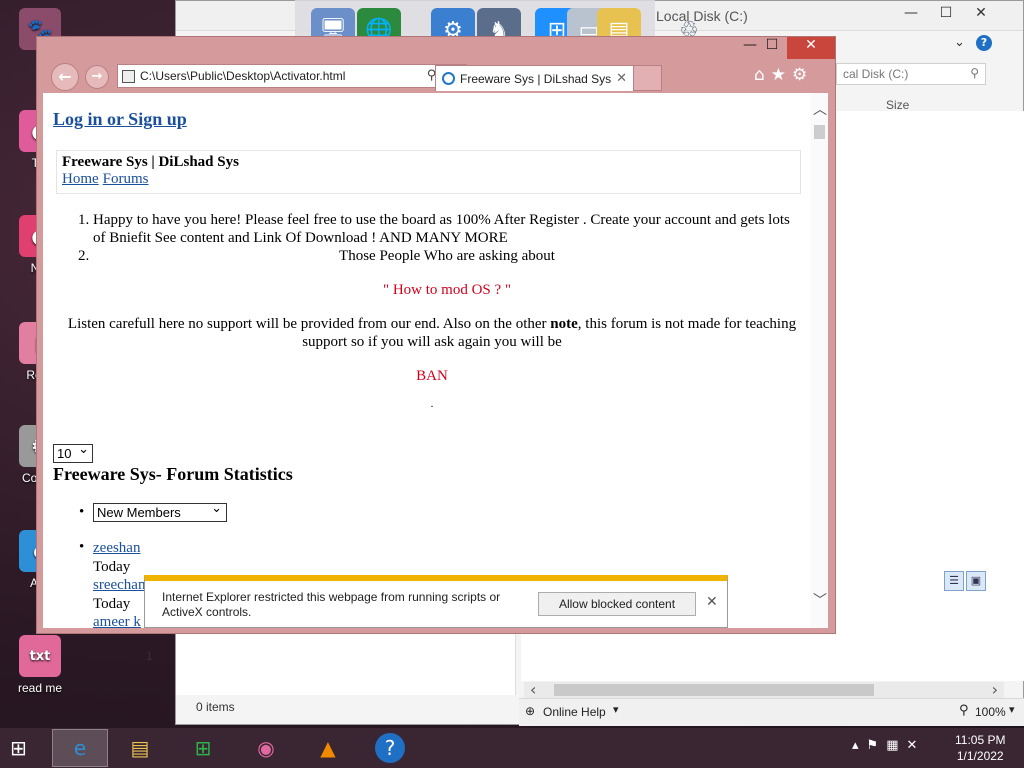 This screenshot has width=1024, height=768. What do you see at coordinates (980, 740) in the screenshot?
I see `clock-time: 11:05 PM` at bounding box center [980, 740].